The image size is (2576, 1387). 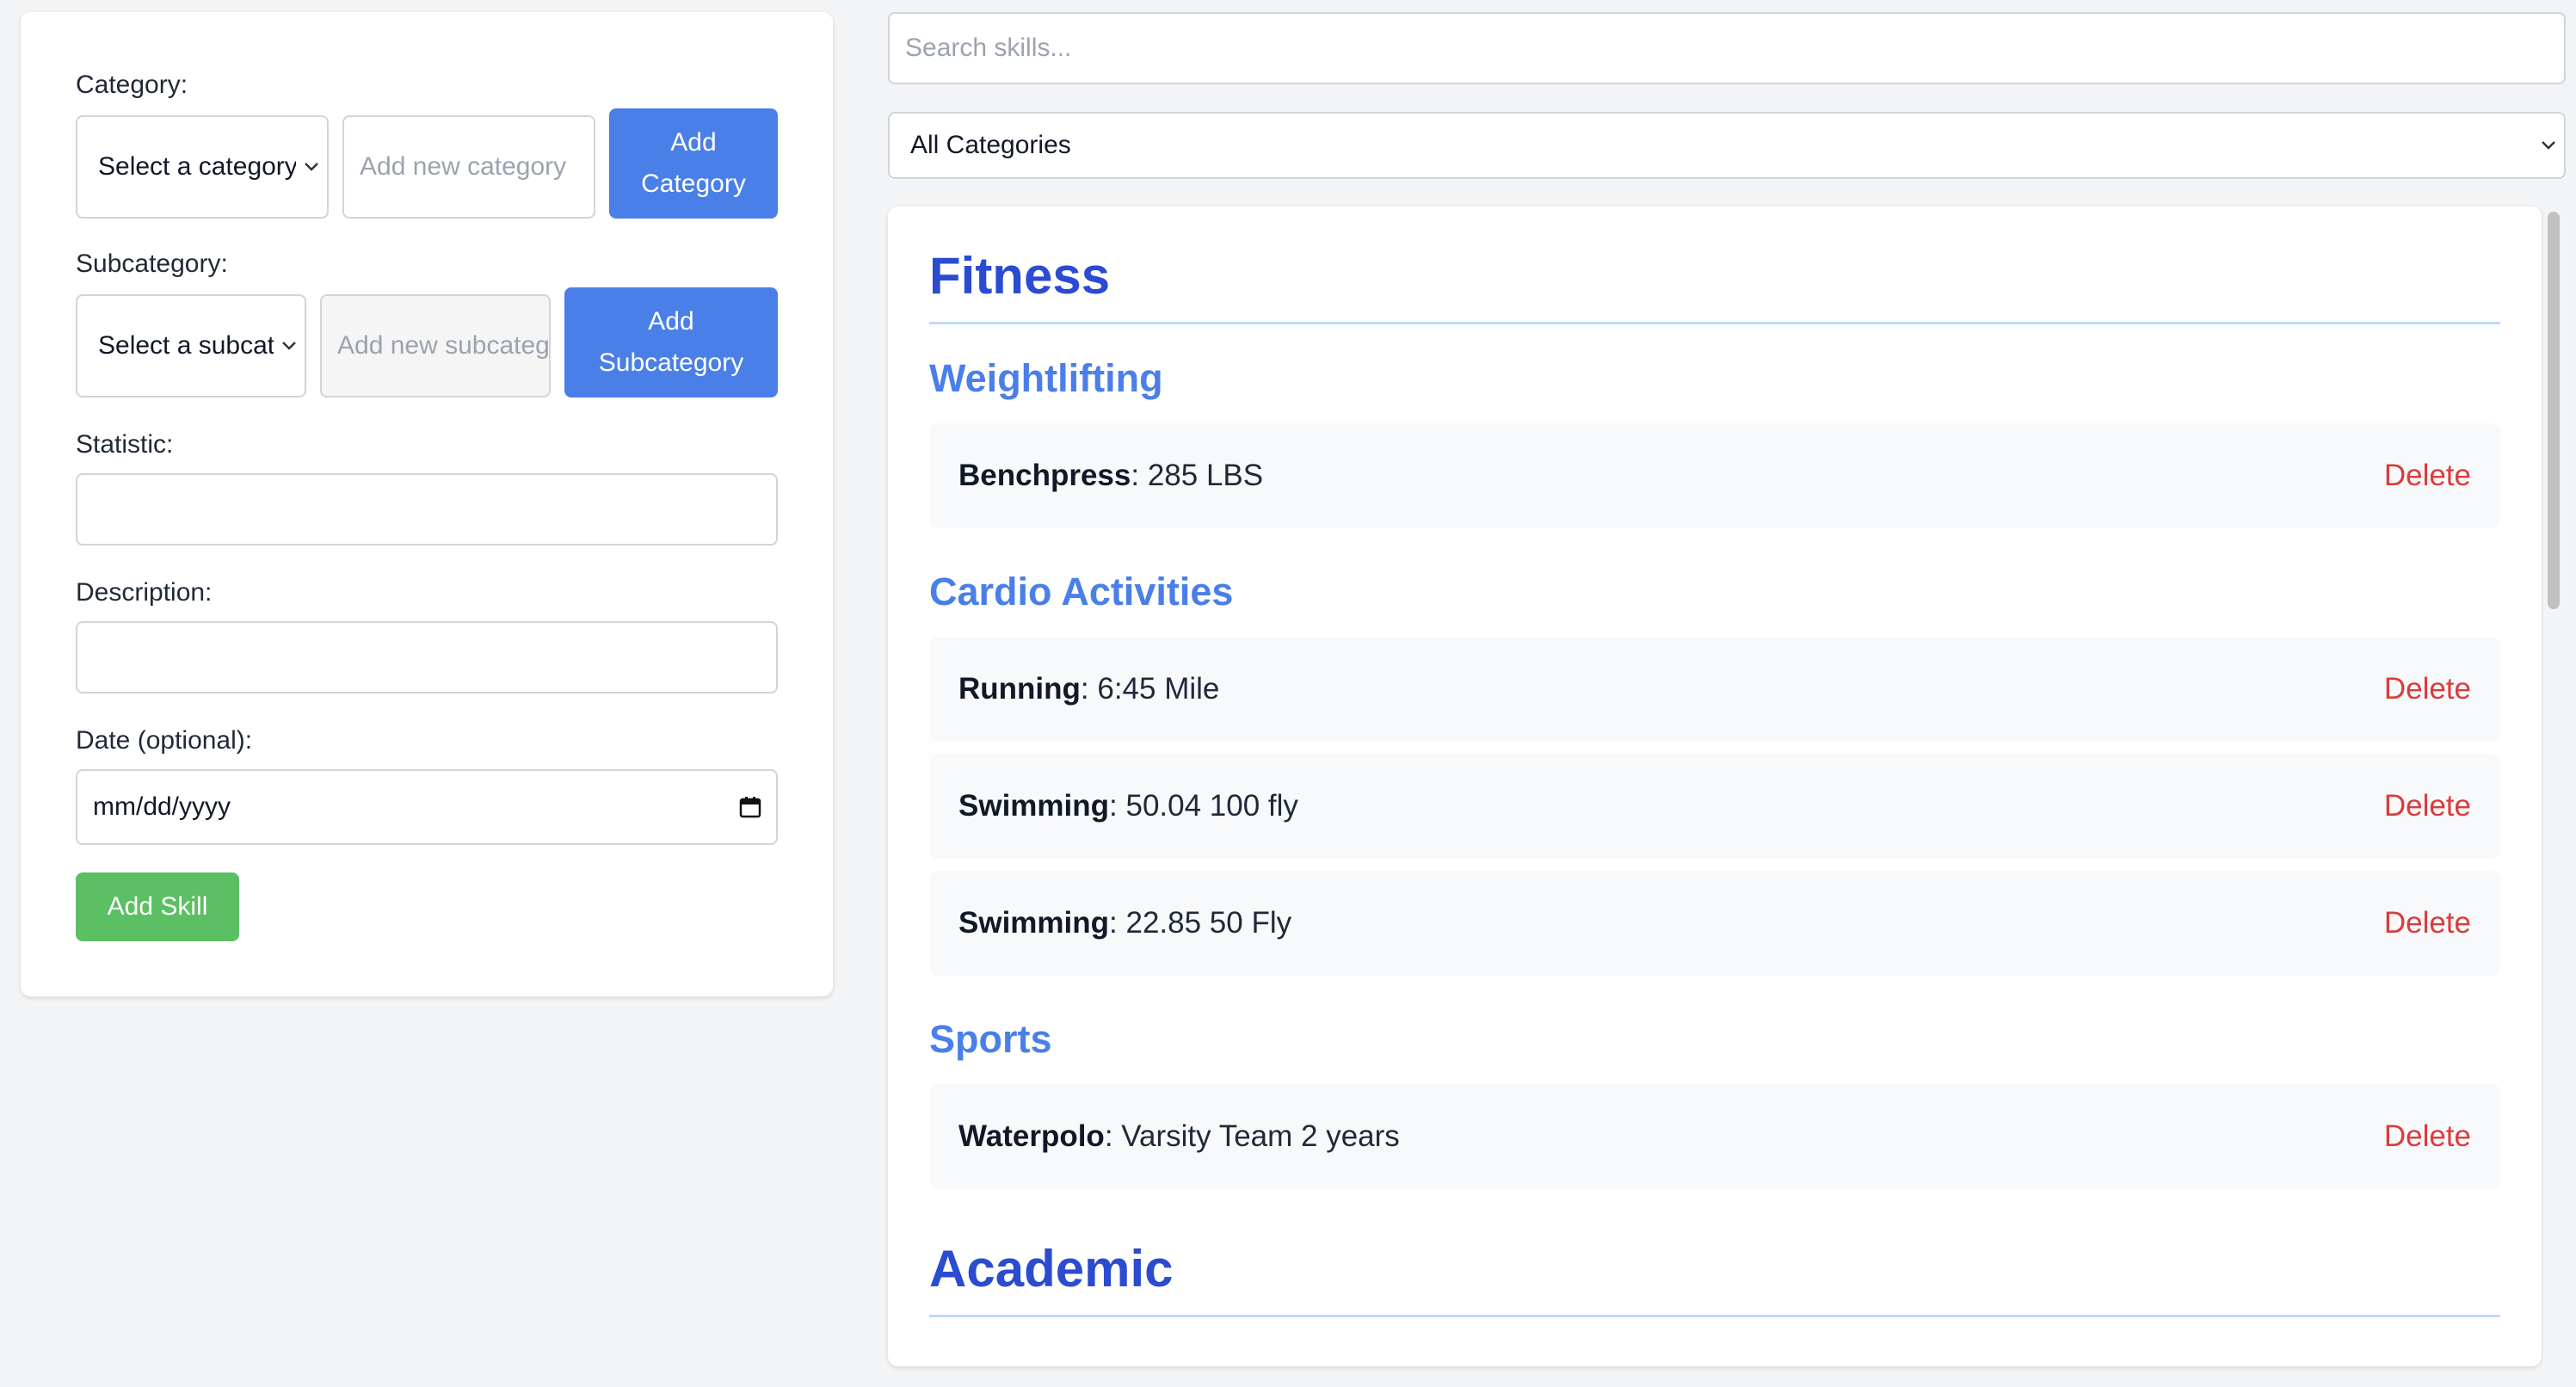 I want to click on skill-text: Running: 6:45 Mile, so click(x=1089, y=689).